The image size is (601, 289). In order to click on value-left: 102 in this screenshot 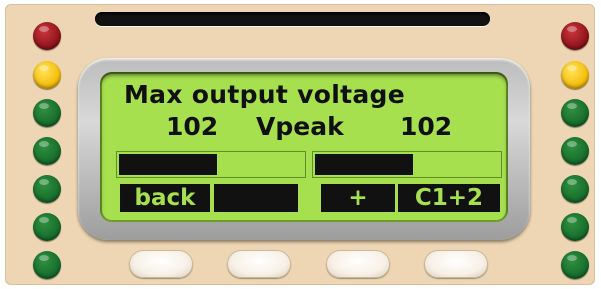, I will do `click(192, 126)`.